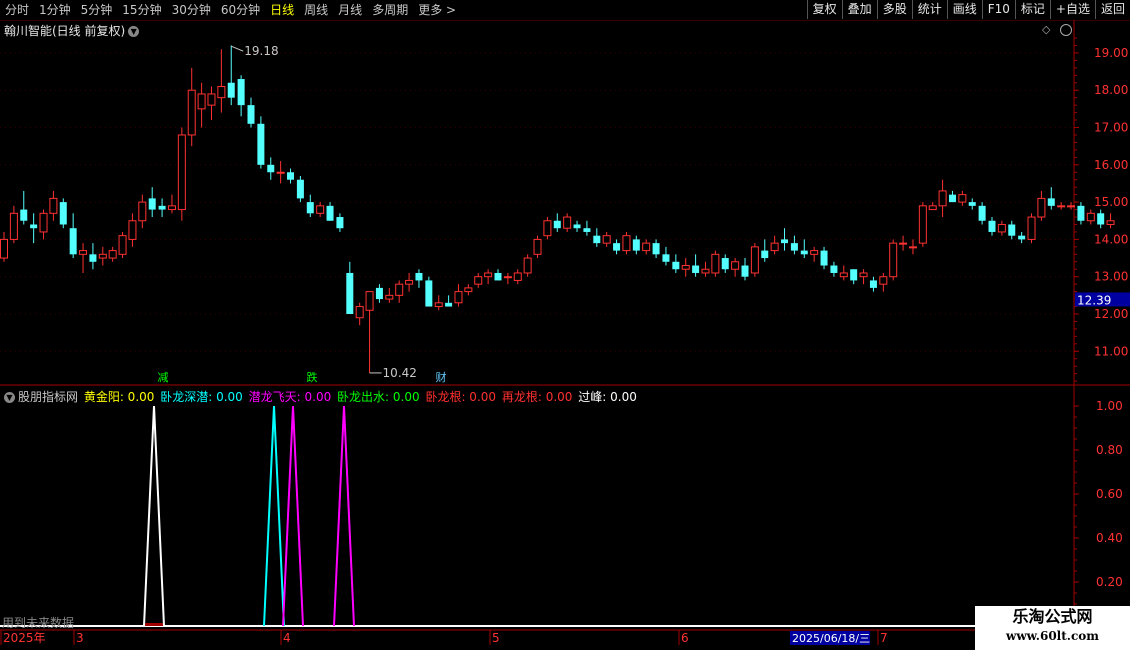  I want to click on date-label-5: 7, so click(884, 638).